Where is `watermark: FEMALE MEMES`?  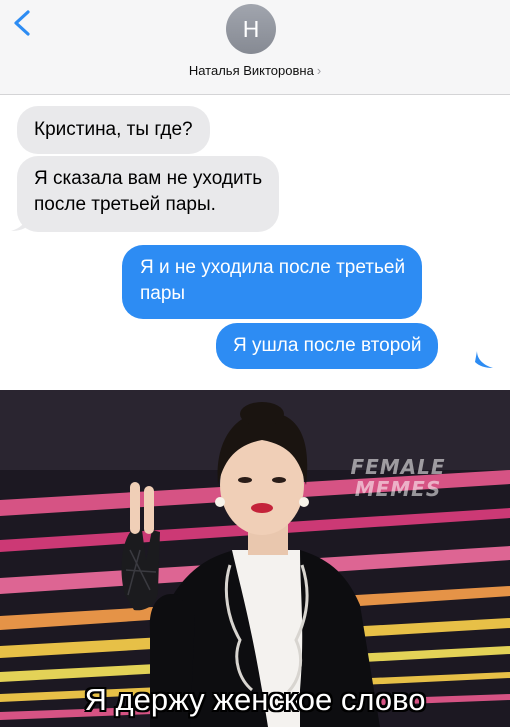 watermark: FEMALE MEMES is located at coordinates (398, 478).